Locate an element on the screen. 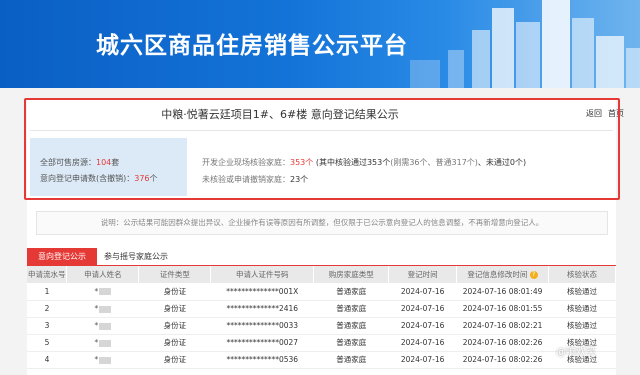 The width and height of the screenshot is (640, 375). watermark: @响欢笑 is located at coordinates (576, 352).